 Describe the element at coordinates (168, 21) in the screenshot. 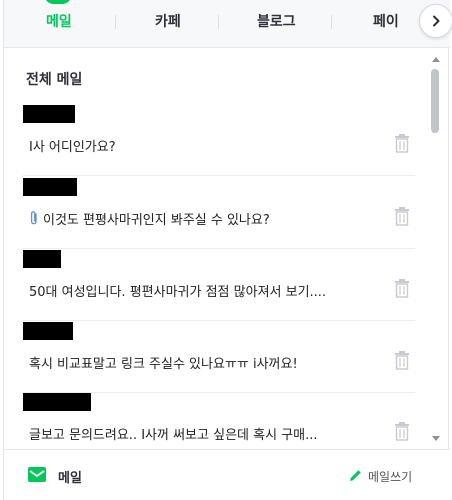

I see `tab-cafe: 카페` at that location.